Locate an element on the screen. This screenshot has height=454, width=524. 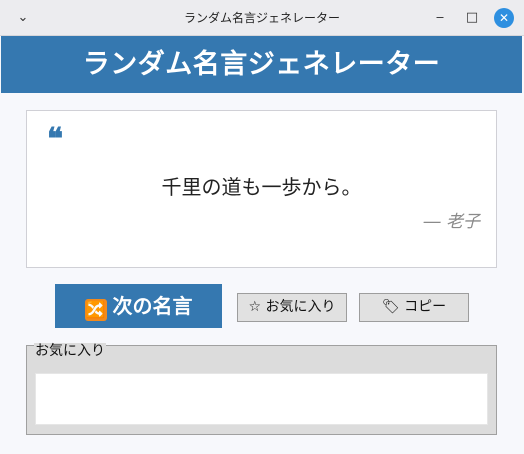
favorites-list is located at coordinates (261, 399).